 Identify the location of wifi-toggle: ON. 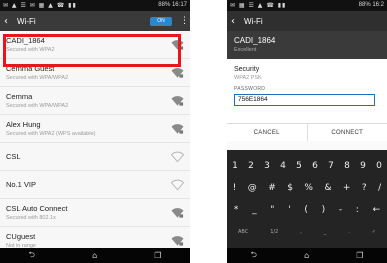
(161, 21).